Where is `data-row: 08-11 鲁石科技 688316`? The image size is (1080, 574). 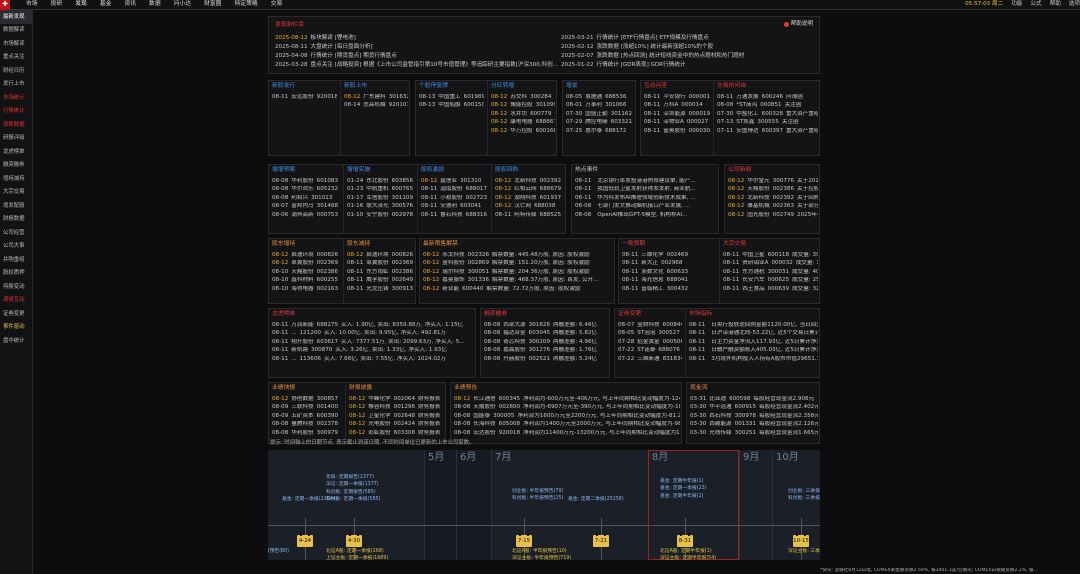 data-row: 08-11 鲁石科技 688316 is located at coordinates (454, 216).